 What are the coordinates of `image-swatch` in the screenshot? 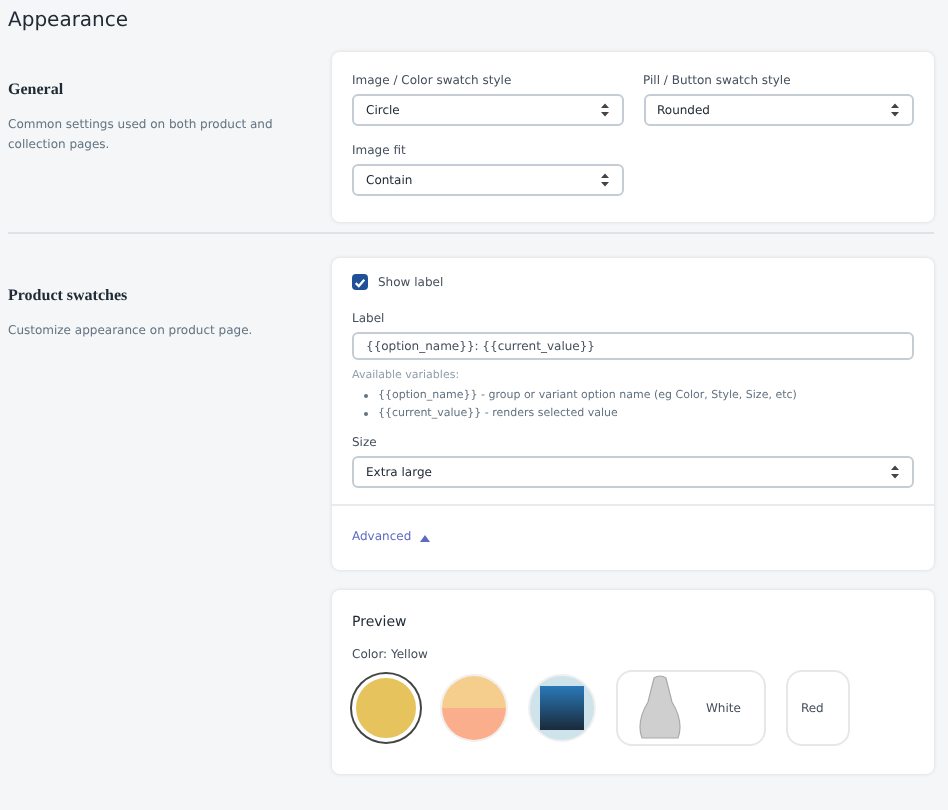 It's located at (562, 708).